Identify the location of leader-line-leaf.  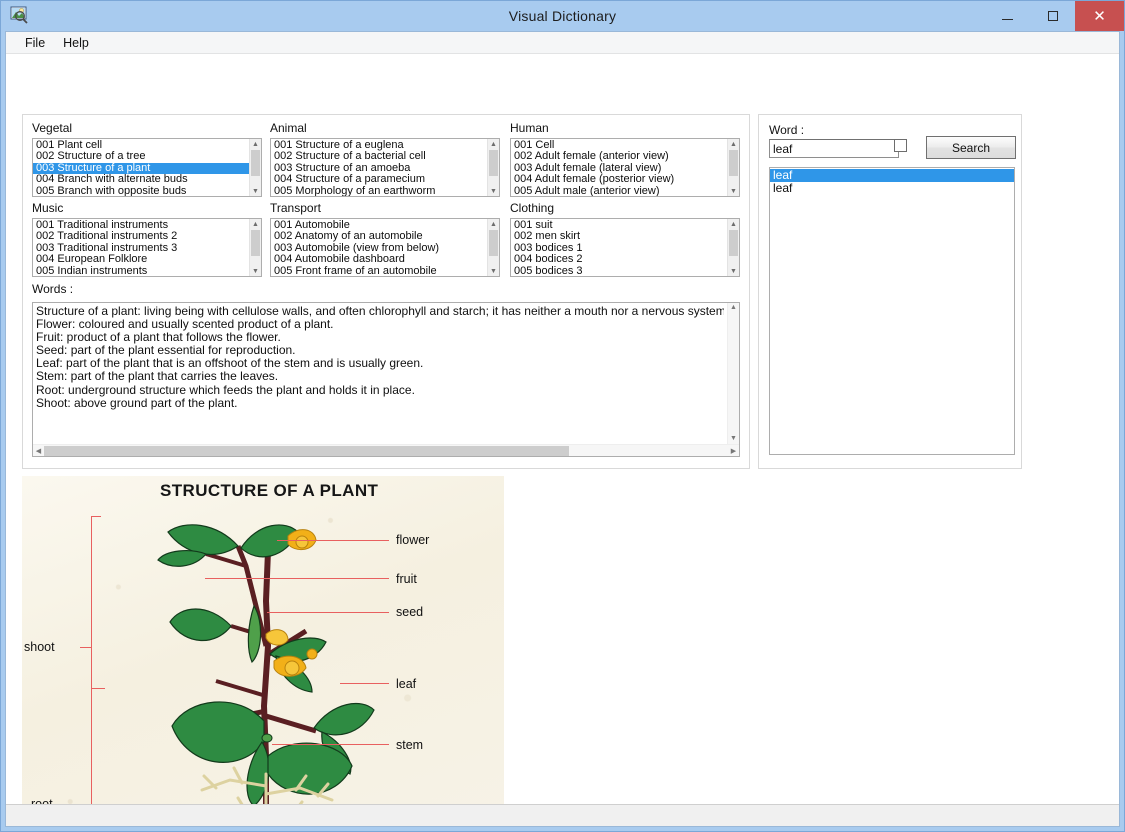
(364, 683).